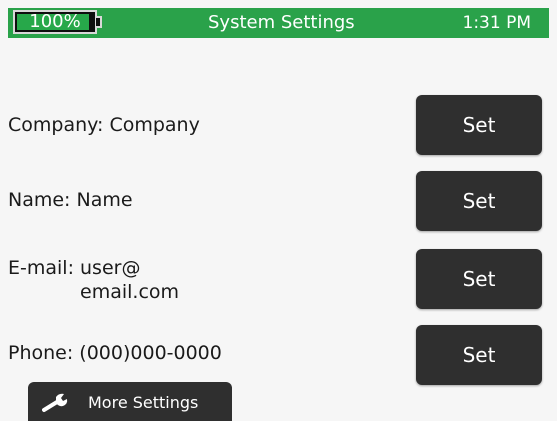  Describe the element at coordinates (479, 201) in the screenshot. I see `set-name-button: Set` at that location.